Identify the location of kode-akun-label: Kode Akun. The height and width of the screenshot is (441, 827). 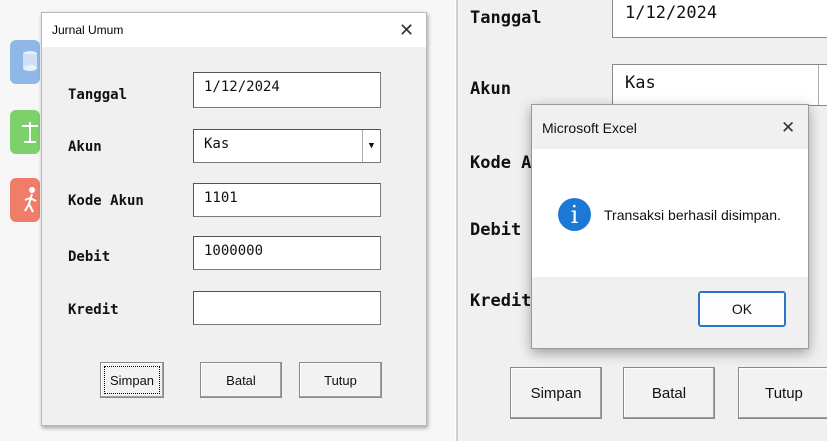
(106, 201).